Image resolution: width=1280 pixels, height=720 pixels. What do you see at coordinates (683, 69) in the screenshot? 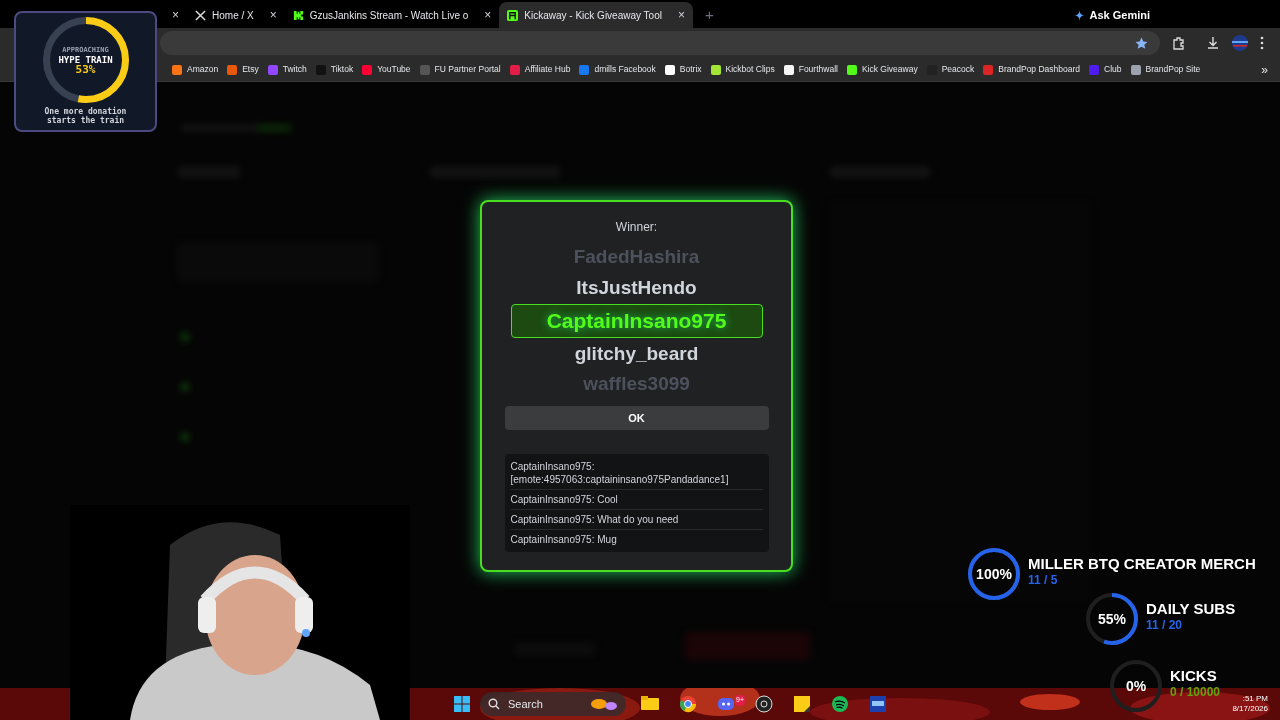
I see `bookmark-item: Botrix` at bounding box center [683, 69].